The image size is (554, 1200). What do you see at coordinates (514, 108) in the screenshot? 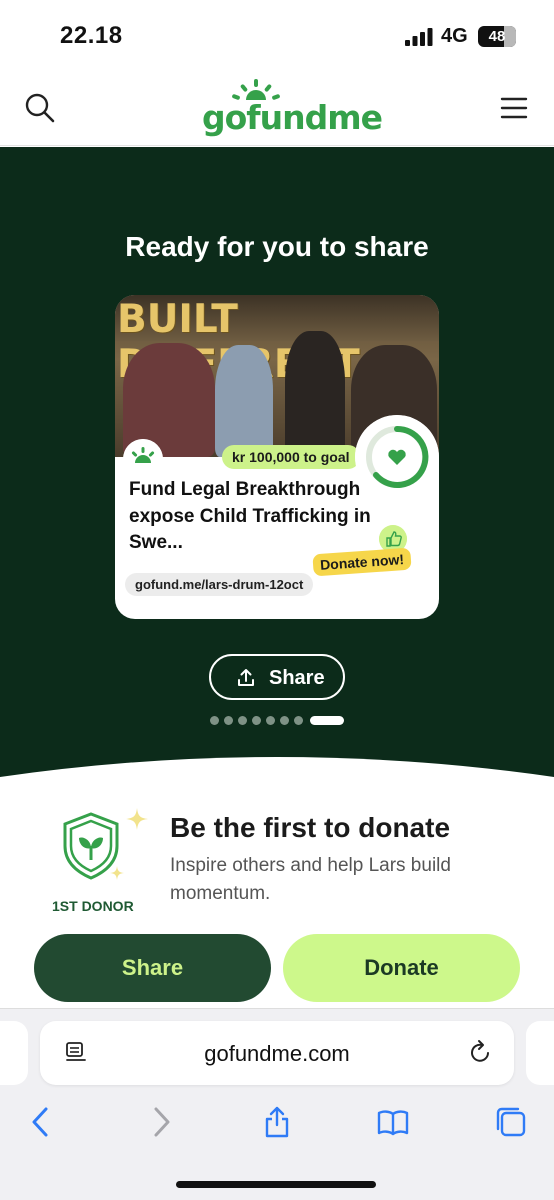
I see `hamburger-menu-icon` at bounding box center [514, 108].